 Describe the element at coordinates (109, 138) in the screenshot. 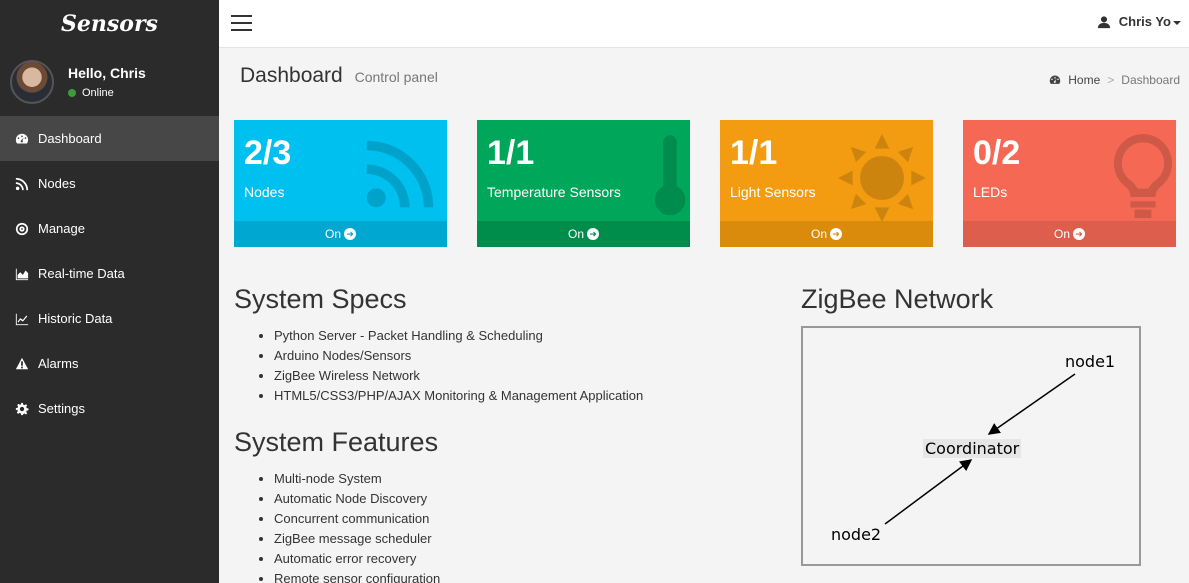

I see `sidebar-item-dashboard: Dashboard` at that location.